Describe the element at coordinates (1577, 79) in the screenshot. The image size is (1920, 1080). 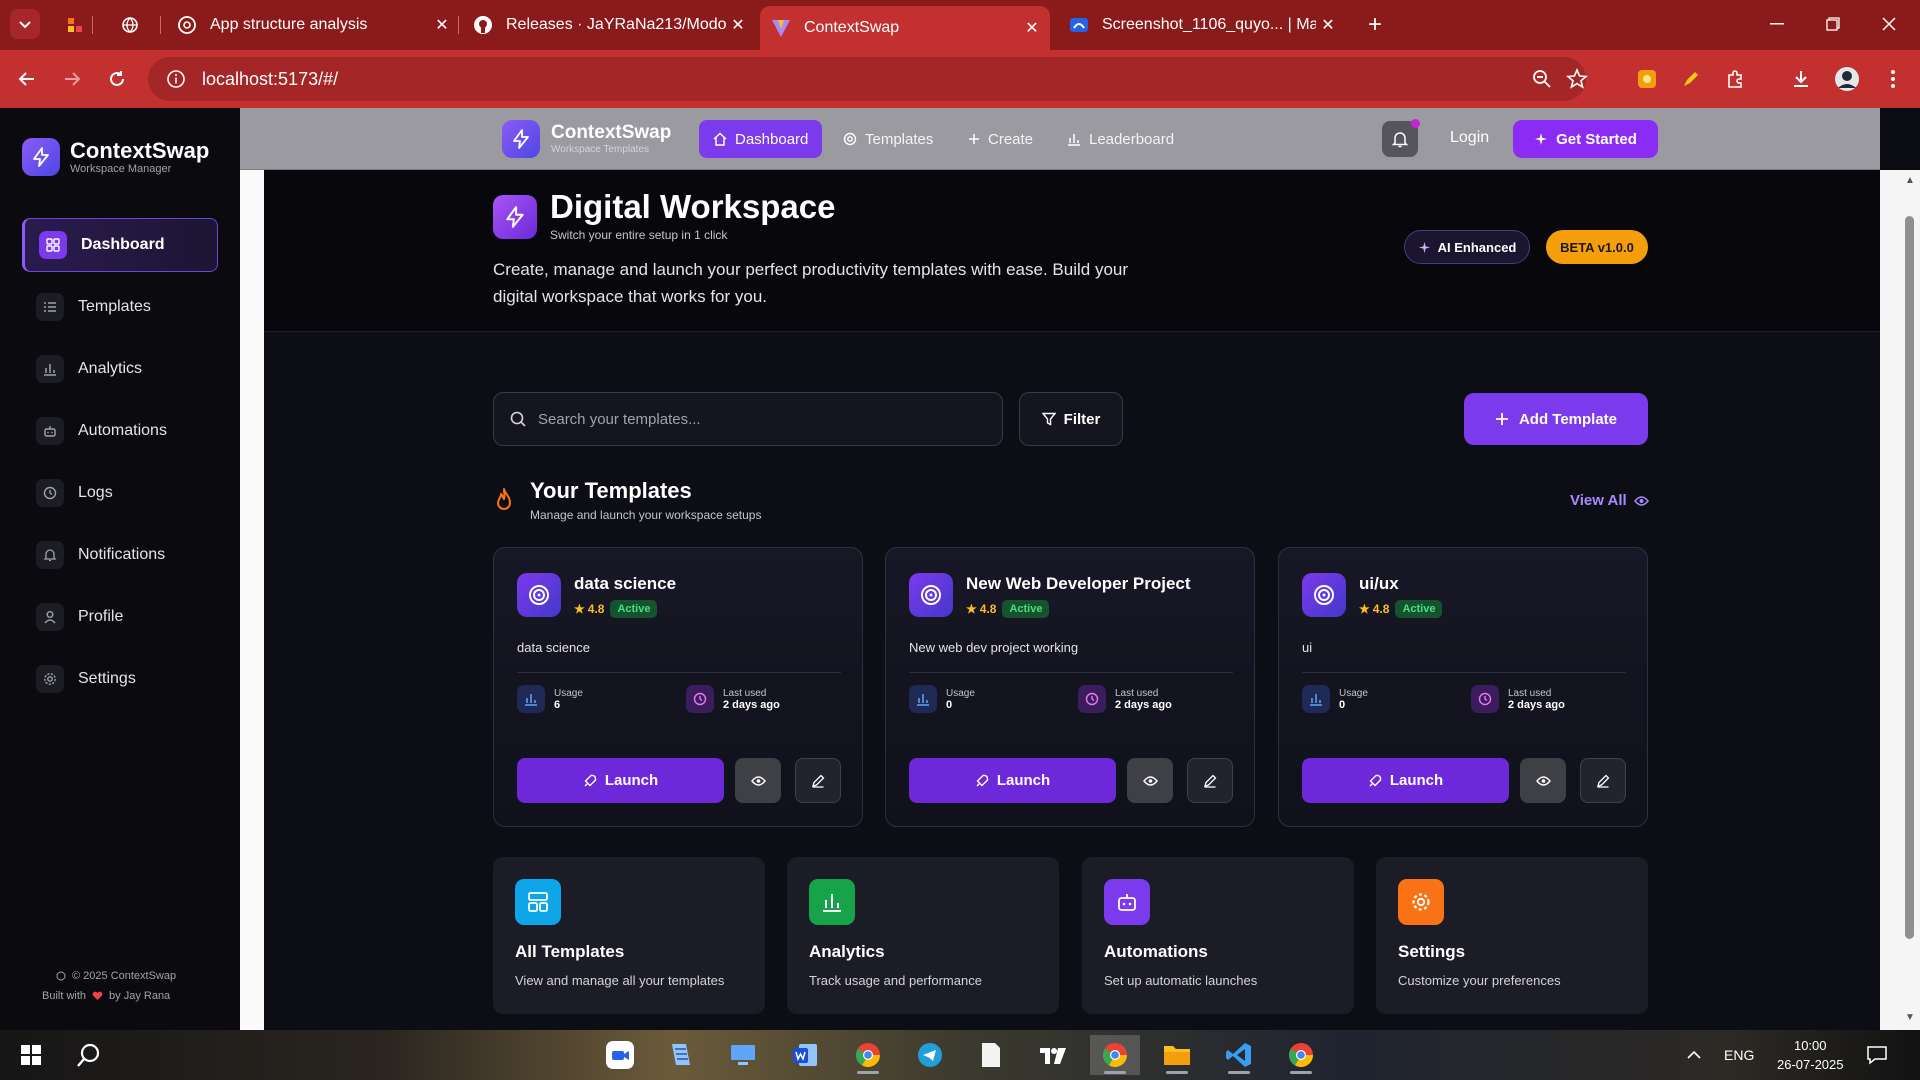
I see `bookmark-star-icon` at that location.